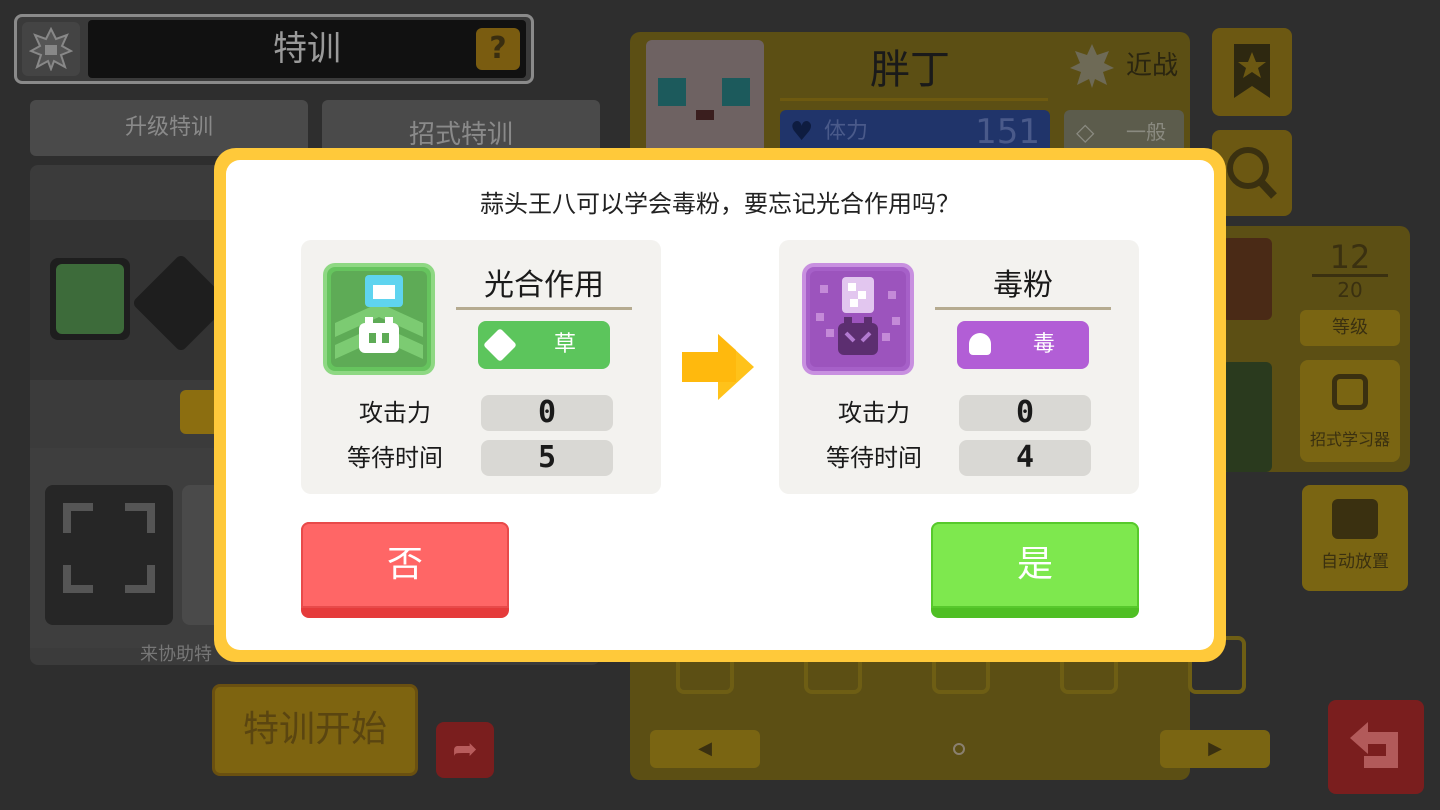 This screenshot has width=1440, height=810. I want to click on auto-place-button: 自动放置, so click(1355, 538).